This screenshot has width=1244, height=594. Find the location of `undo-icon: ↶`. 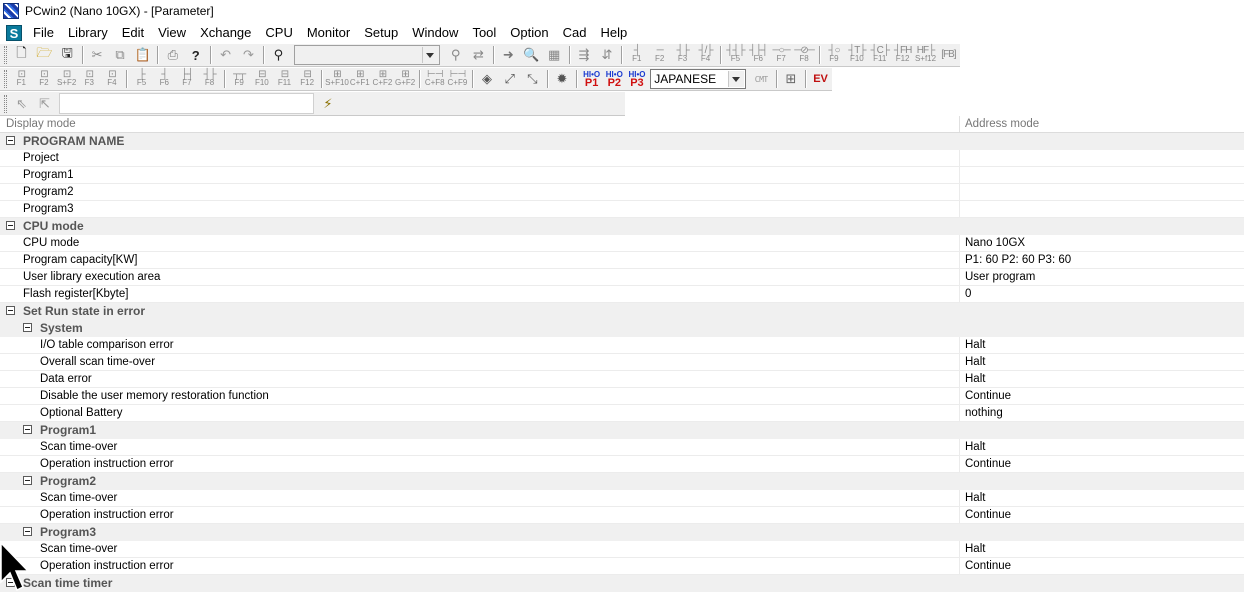

undo-icon: ↶ is located at coordinates (225, 55).